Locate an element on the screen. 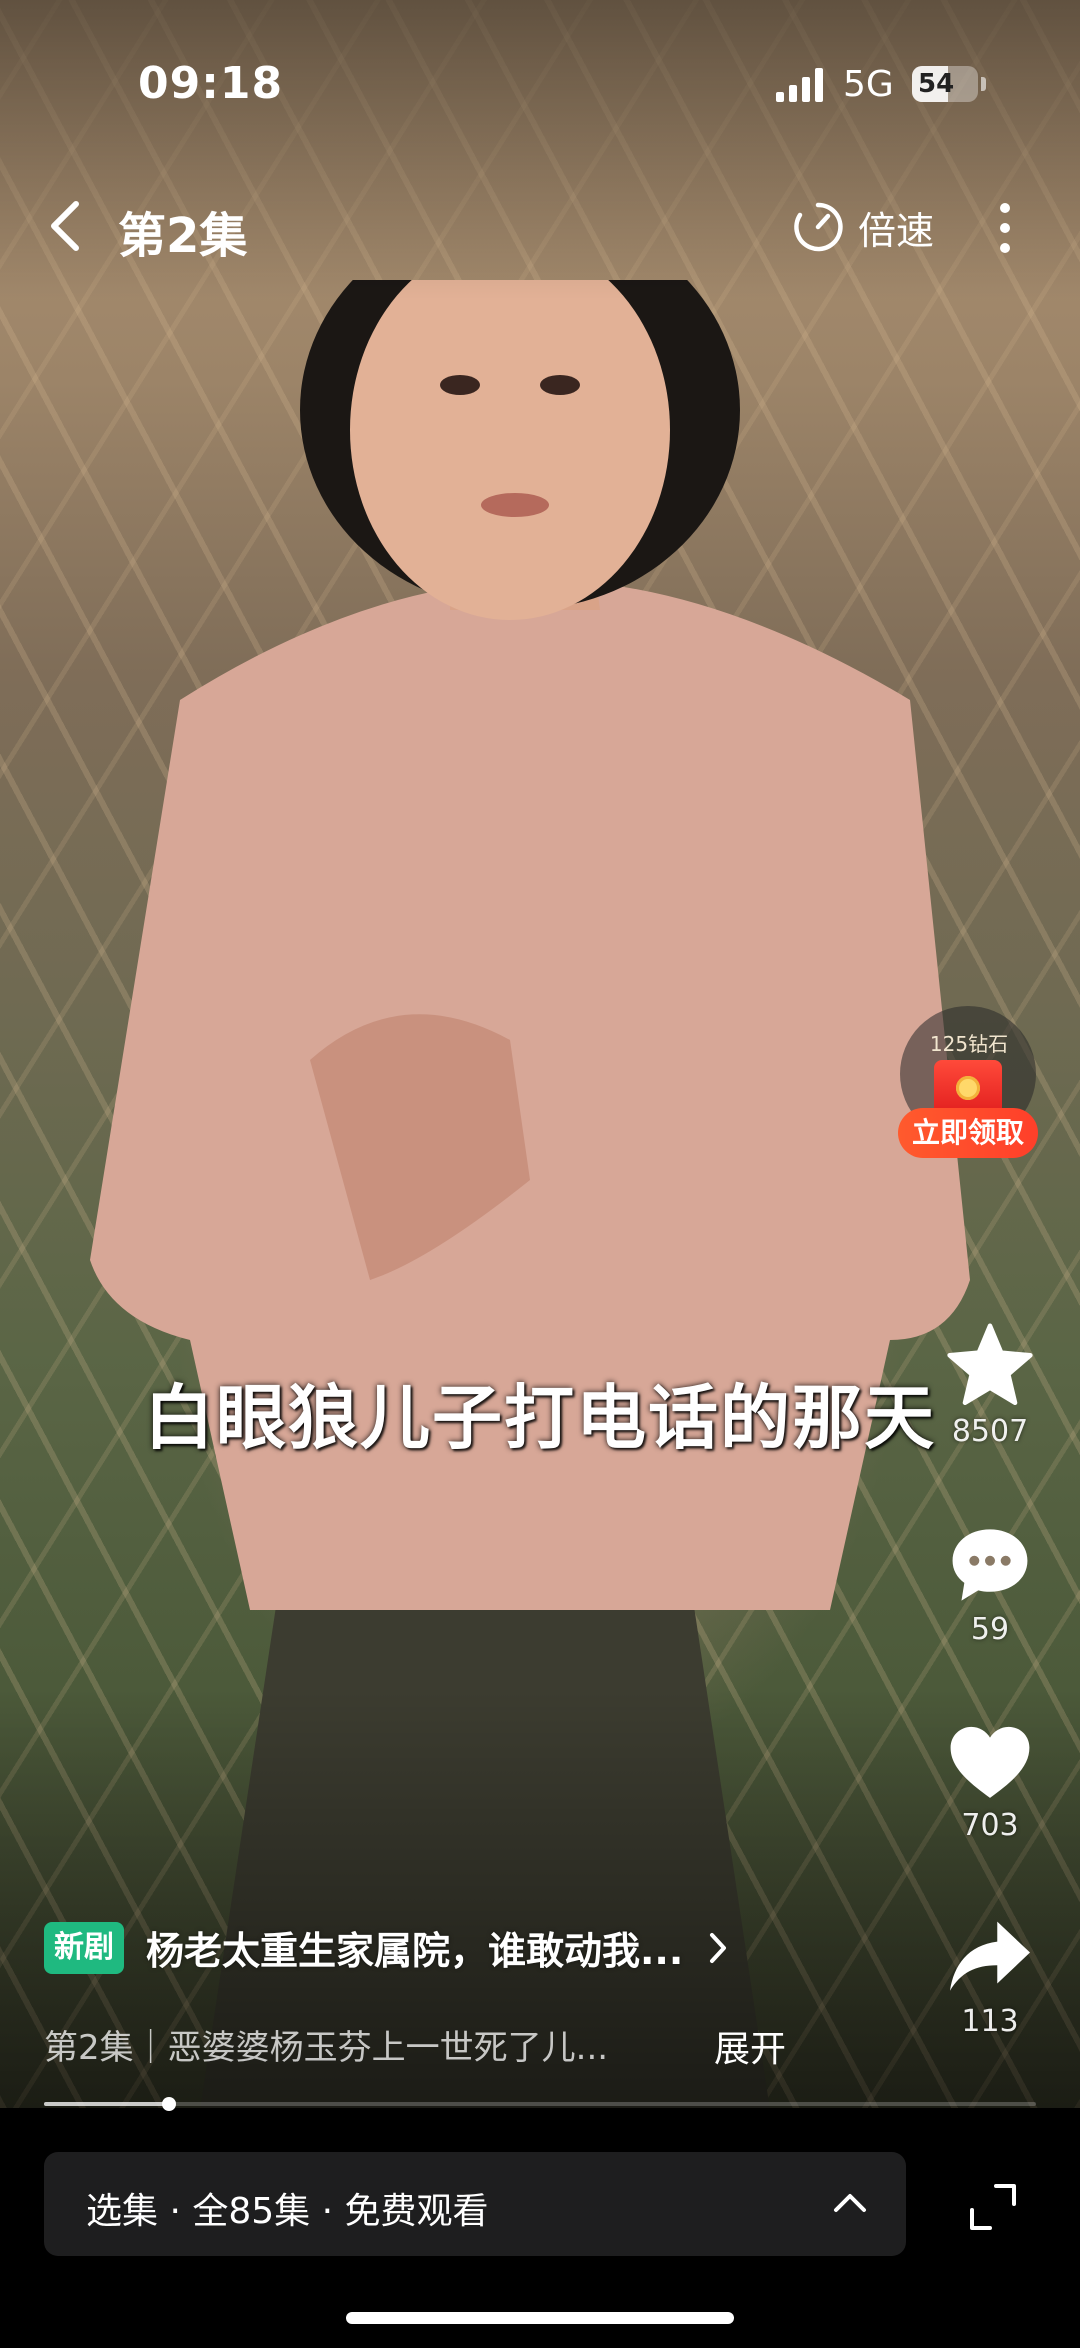 The width and height of the screenshot is (1080, 2348). collect-button: 8507 is located at coordinates (990, 1385).